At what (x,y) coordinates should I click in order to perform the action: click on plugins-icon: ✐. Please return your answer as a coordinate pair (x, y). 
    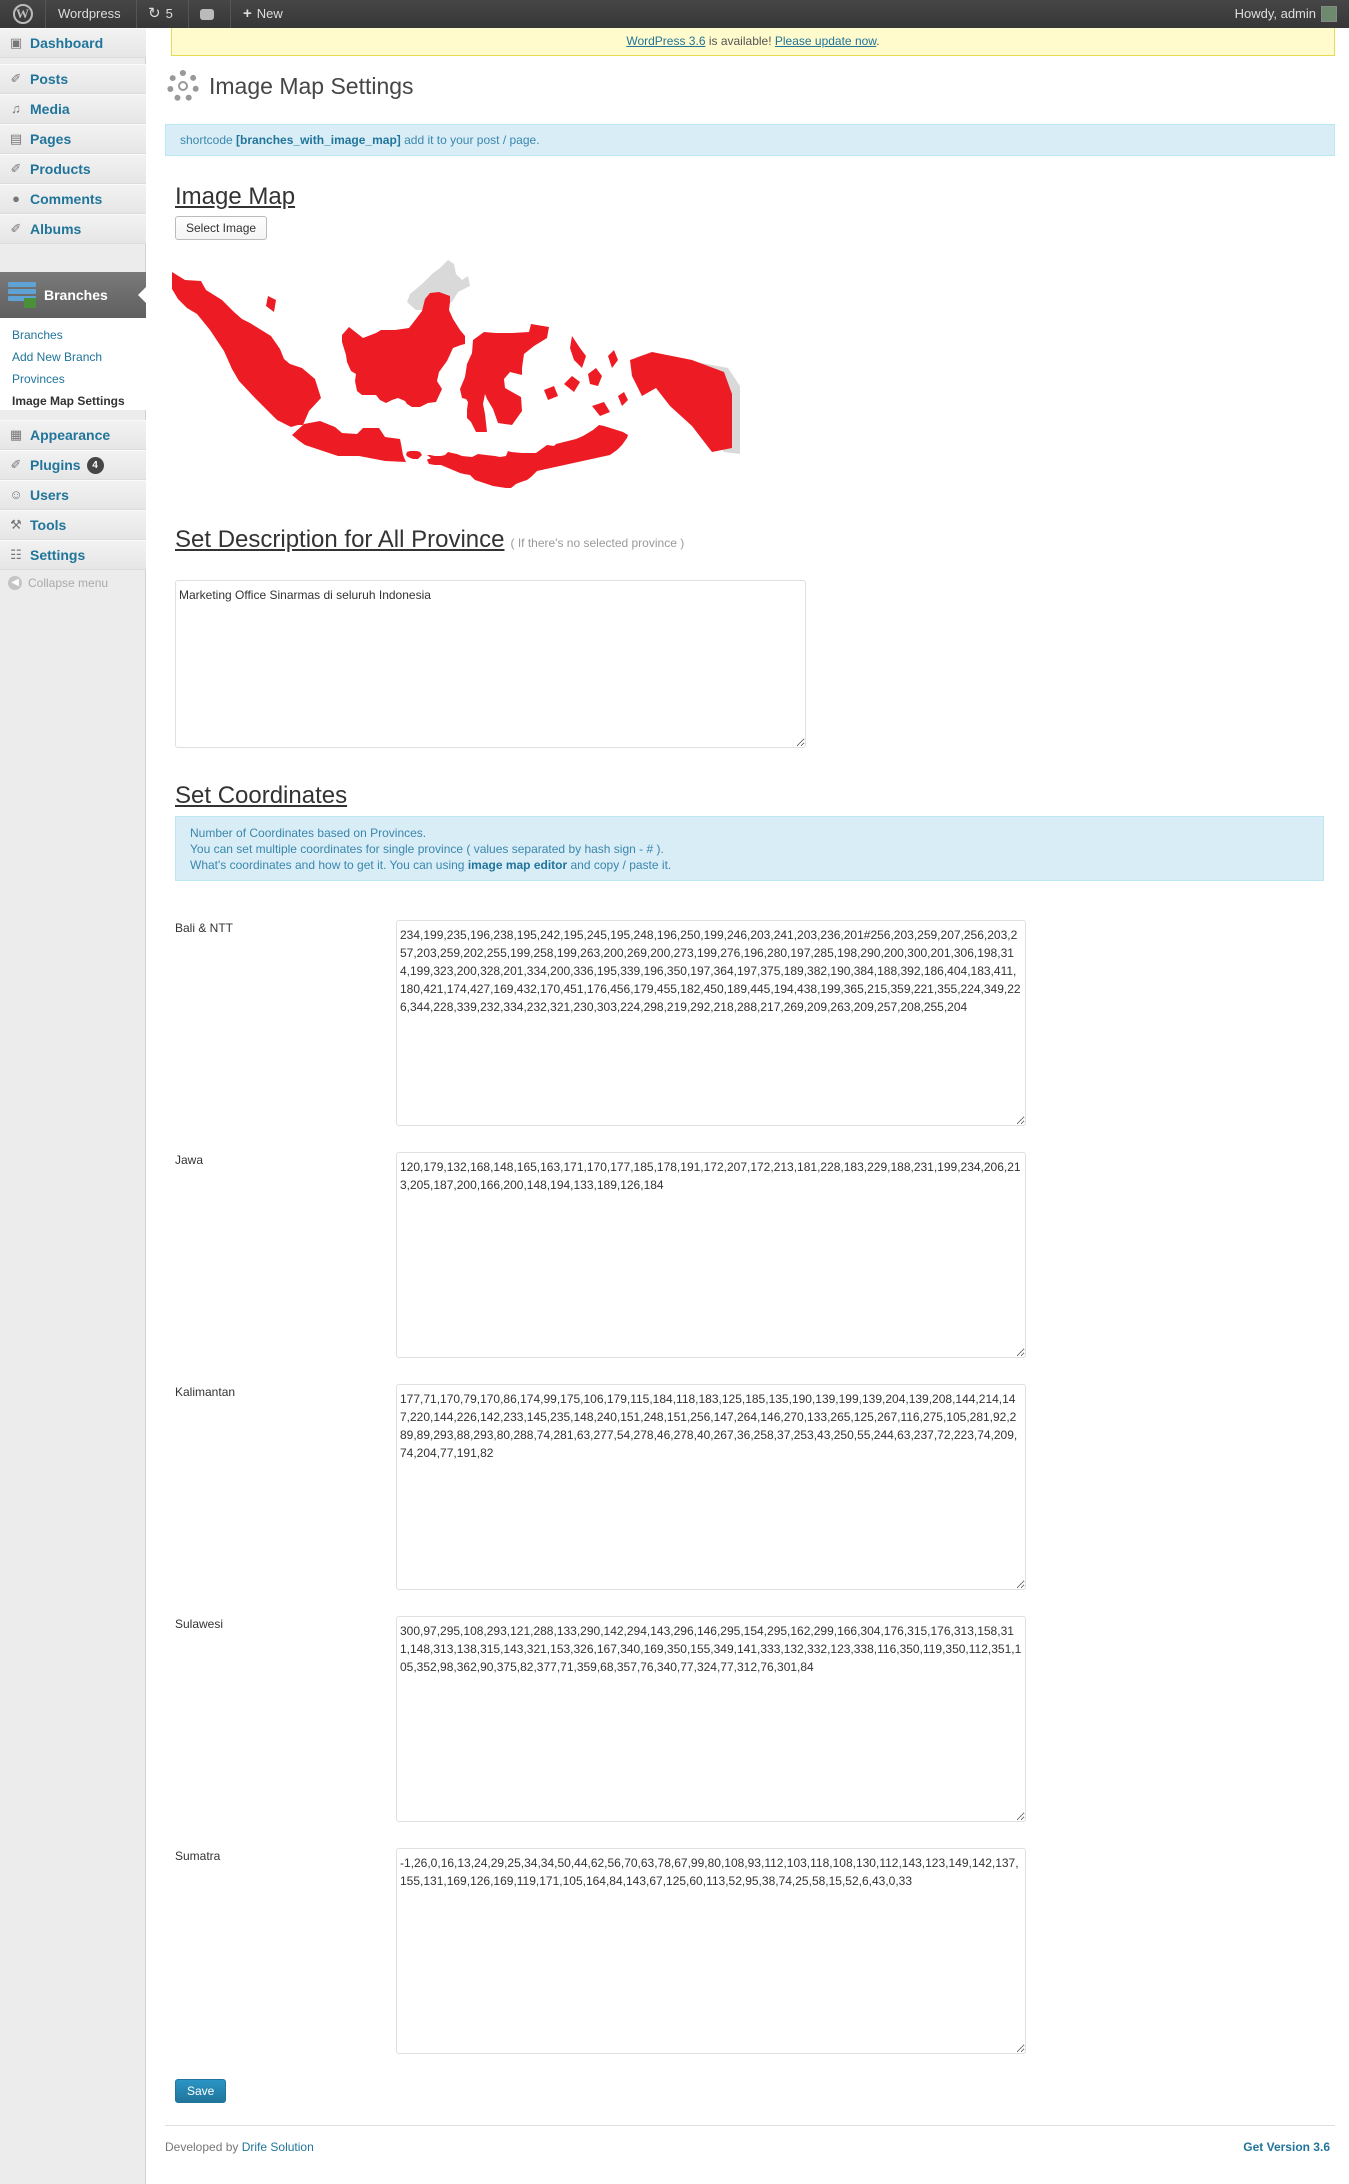
    Looking at the image, I should click on (16, 464).